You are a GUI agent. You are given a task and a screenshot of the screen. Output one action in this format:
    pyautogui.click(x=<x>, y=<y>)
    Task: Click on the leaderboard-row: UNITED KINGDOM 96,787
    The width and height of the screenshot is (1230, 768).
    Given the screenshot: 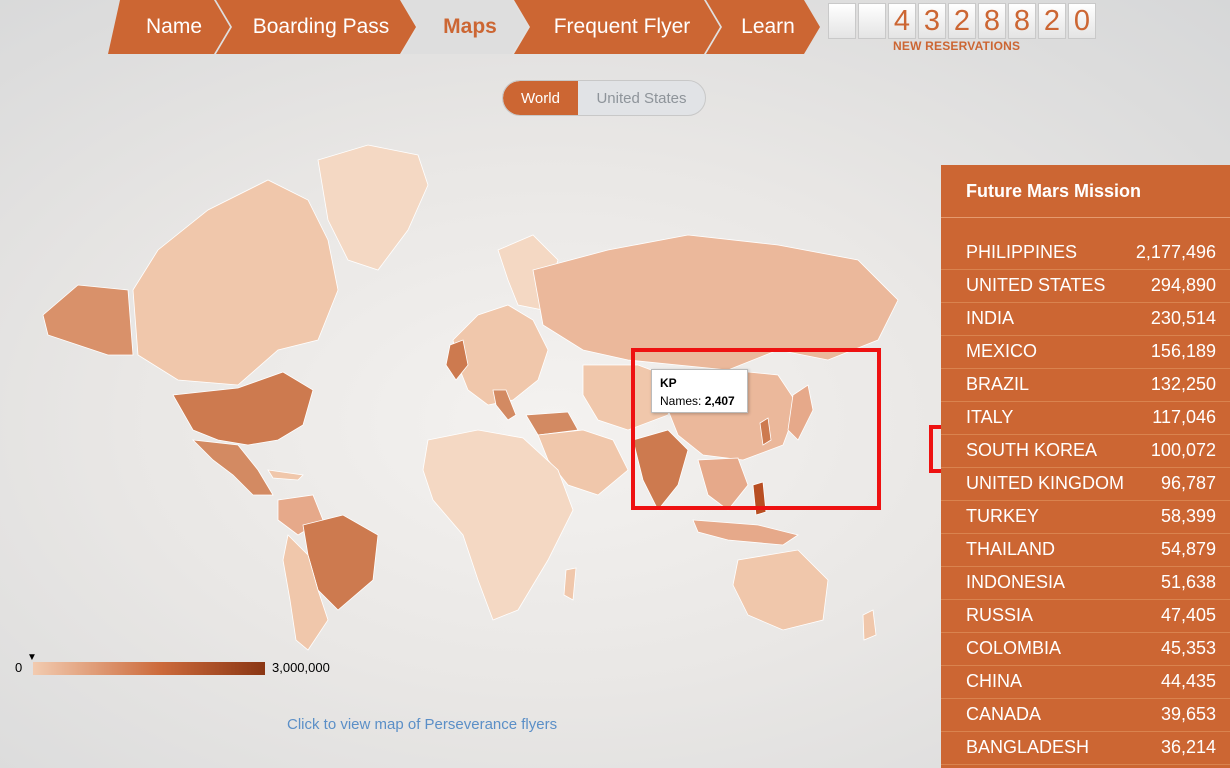 What is the action you would take?
    pyautogui.click(x=1085, y=484)
    